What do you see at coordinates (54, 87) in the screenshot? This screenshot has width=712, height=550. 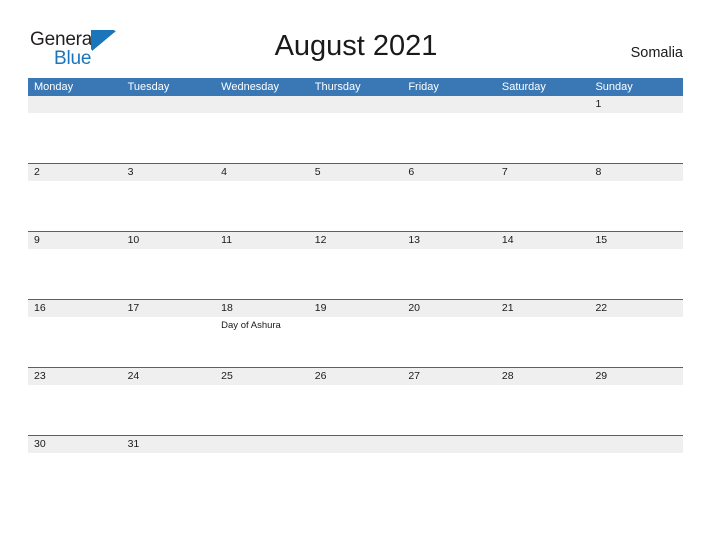 I see `weekday-header-monday: Monday` at bounding box center [54, 87].